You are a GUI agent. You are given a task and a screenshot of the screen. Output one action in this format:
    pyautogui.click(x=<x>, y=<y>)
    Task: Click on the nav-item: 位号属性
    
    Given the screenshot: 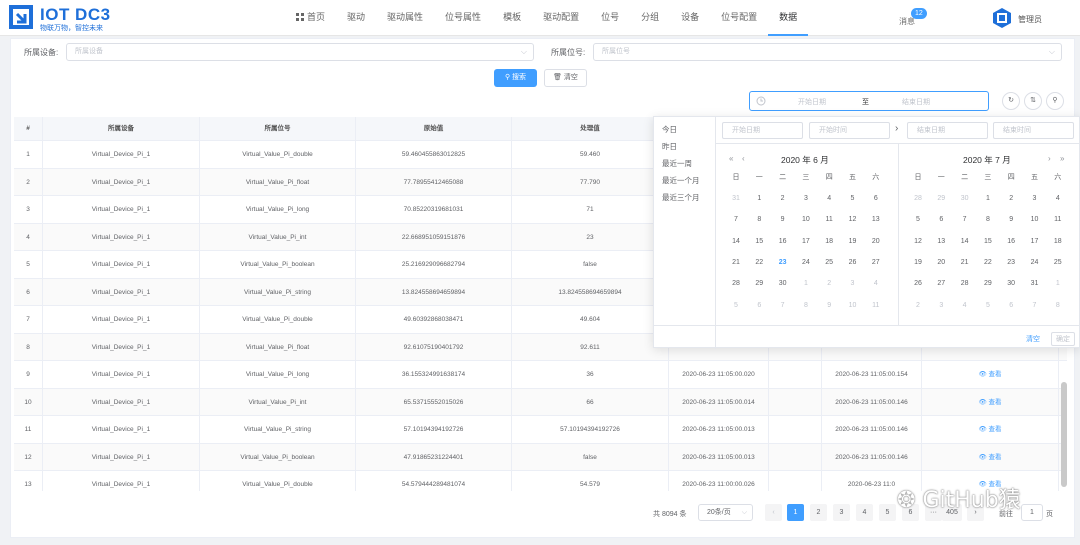 What is the action you would take?
    pyautogui.click(x=463, y=18)
    